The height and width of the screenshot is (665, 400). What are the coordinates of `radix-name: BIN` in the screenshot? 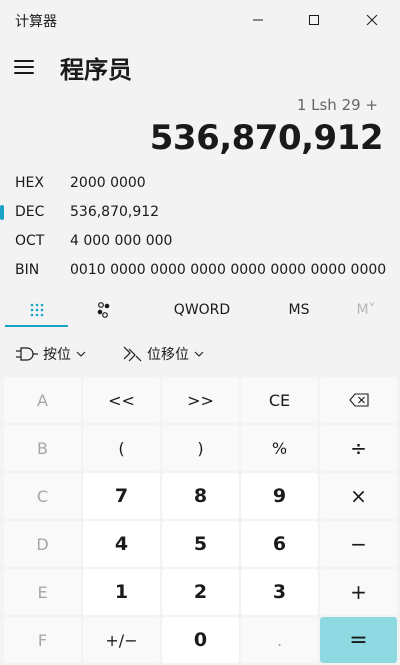 It's located at (27, 270).